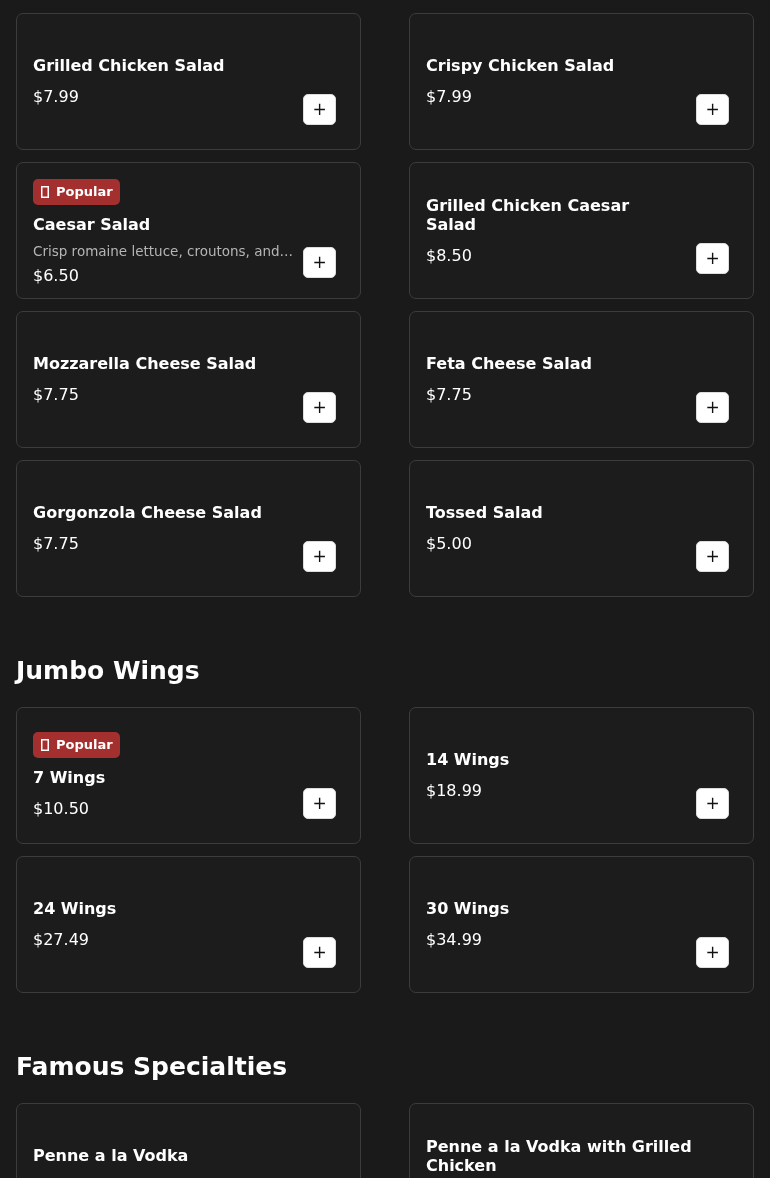 Image resolution: width=770 pixels, height=1178 pixels. Describe the element at coordinates (148, 512) in the screenshot. I see `item-name: Gorgonzola Cheese Salad` at that location.